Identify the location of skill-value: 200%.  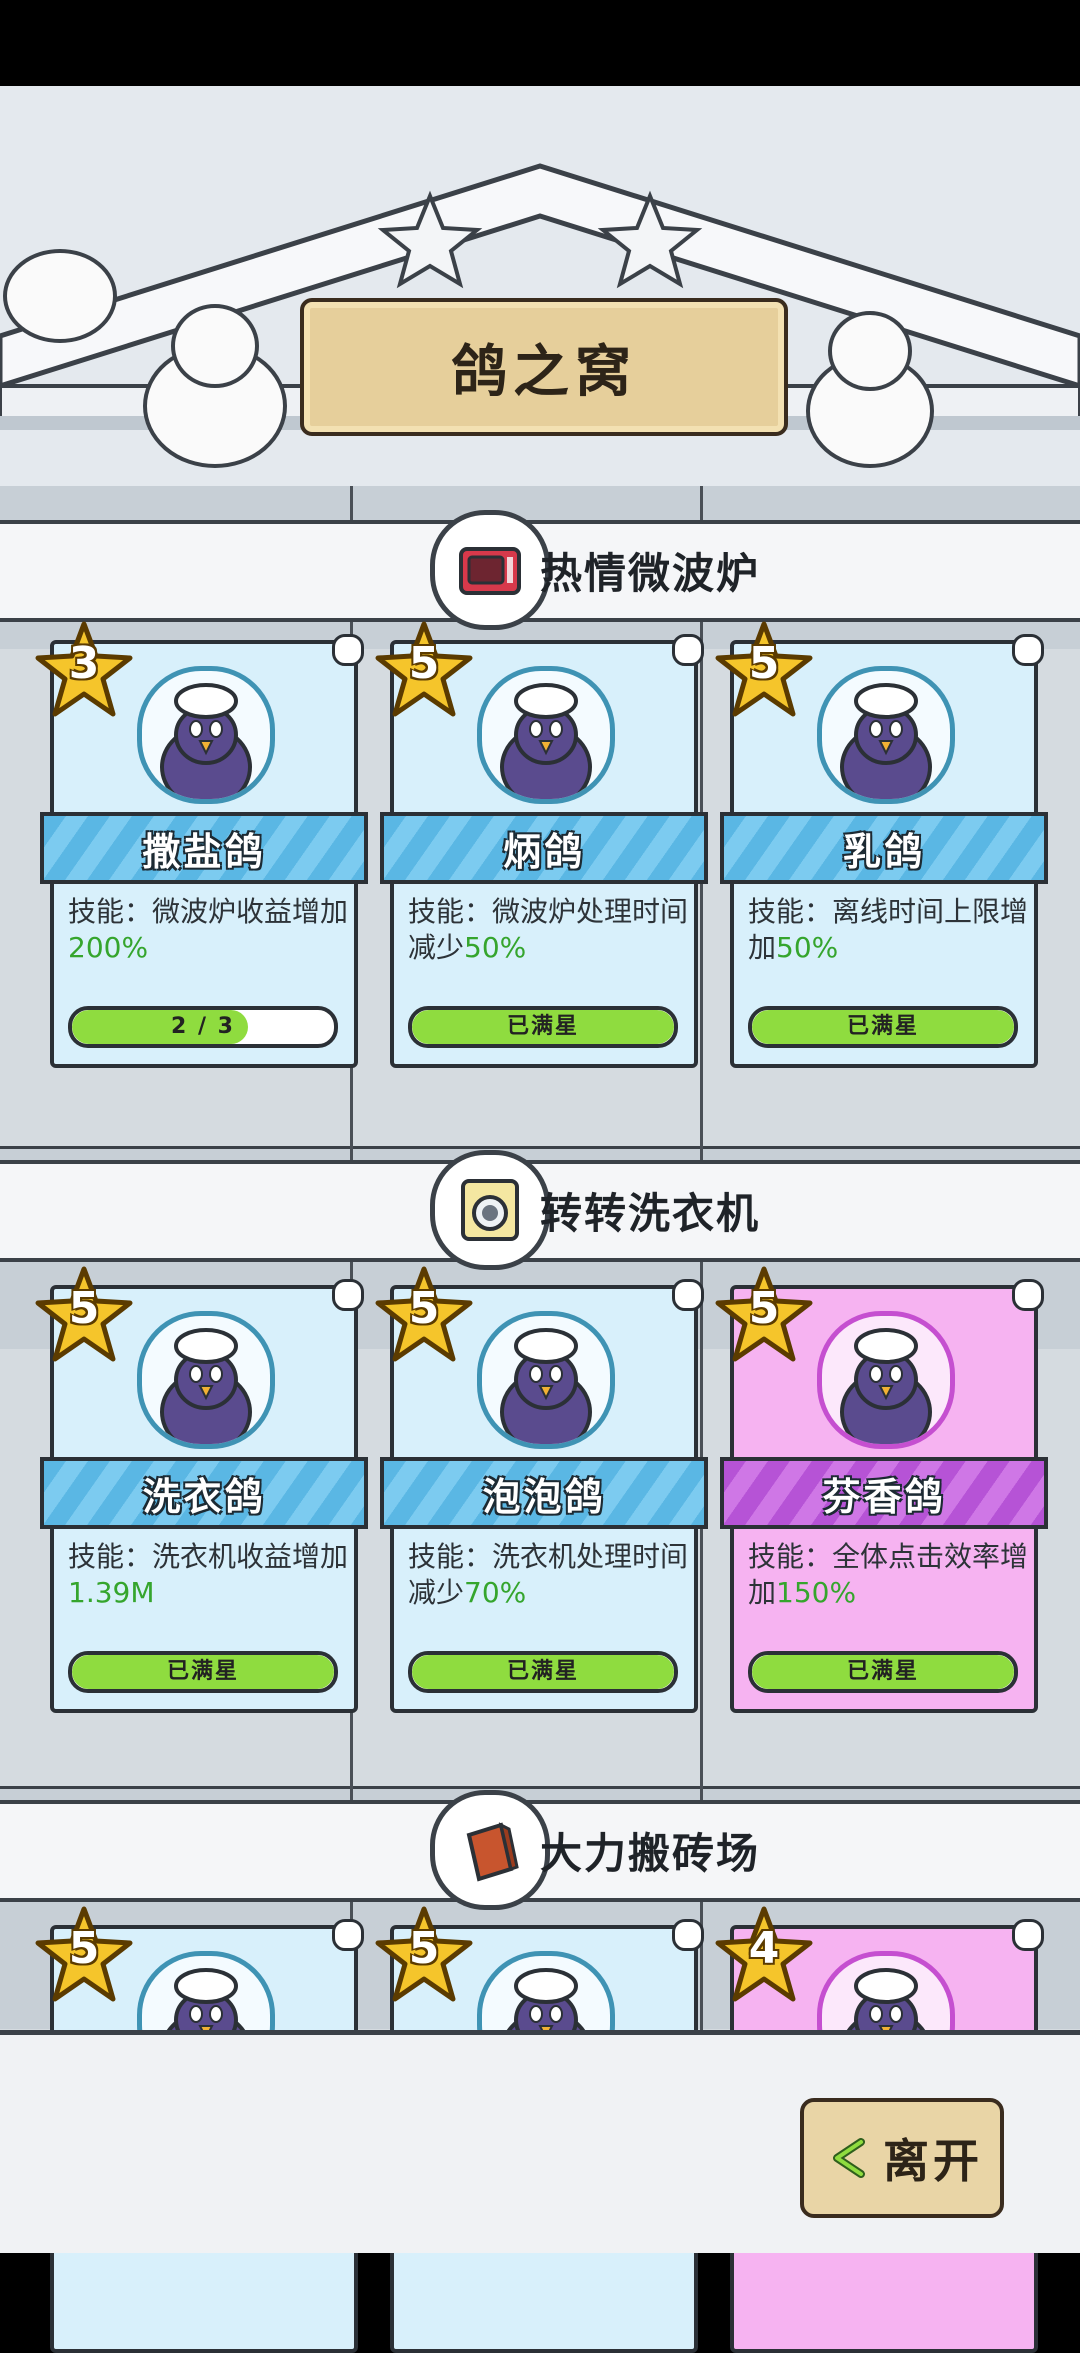
(108, 947).